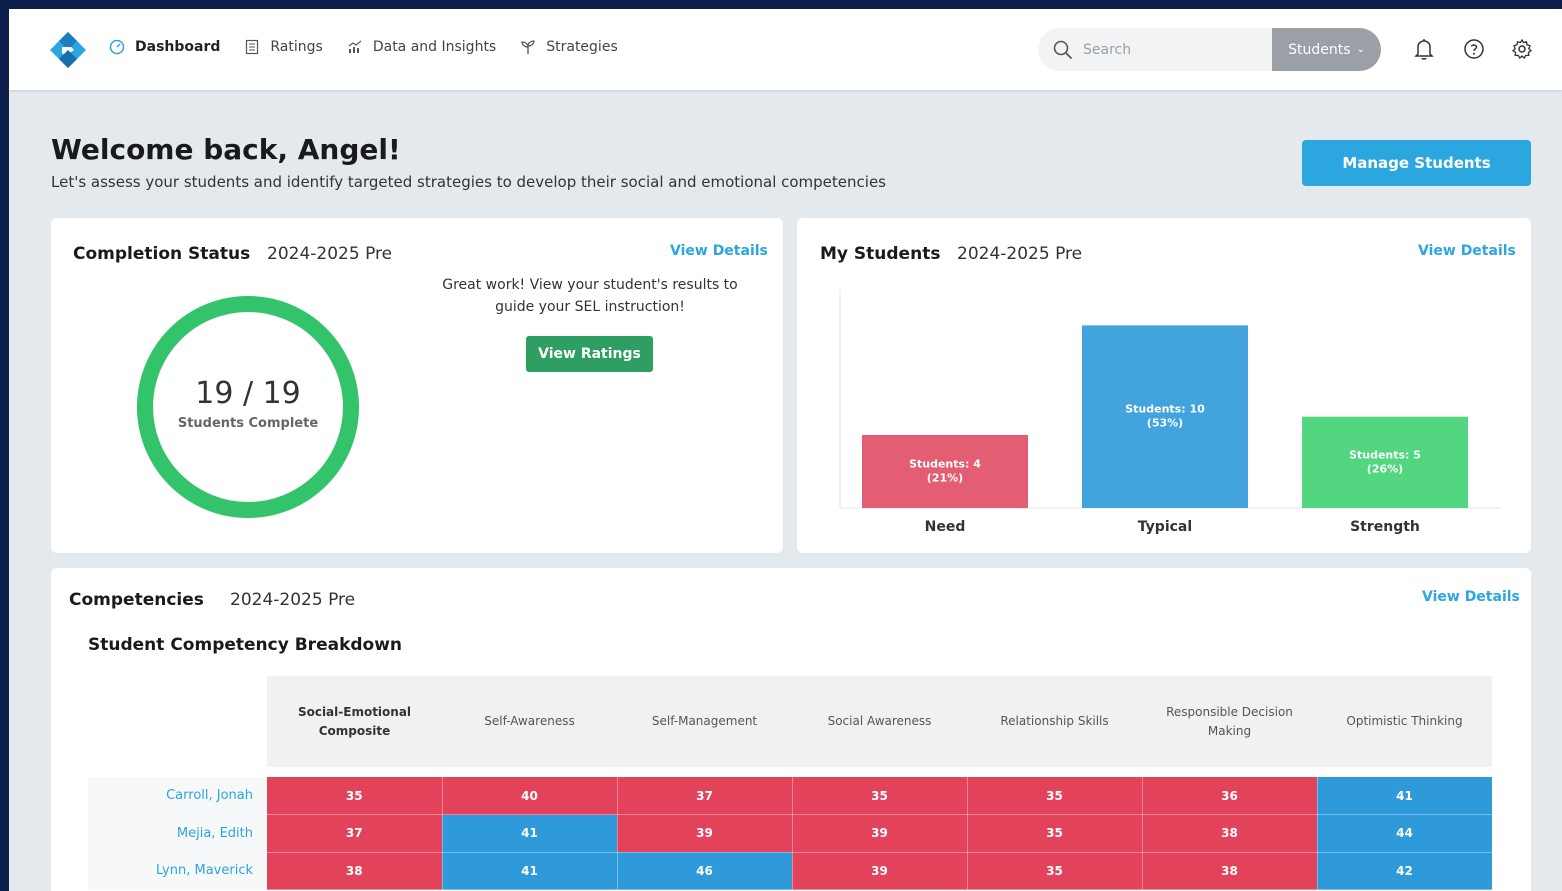 The image size is (1562, 891). Describe the element at coordinates (1165, 423) in the screenshot. I see `bar-data-label: (53%)` at that location.